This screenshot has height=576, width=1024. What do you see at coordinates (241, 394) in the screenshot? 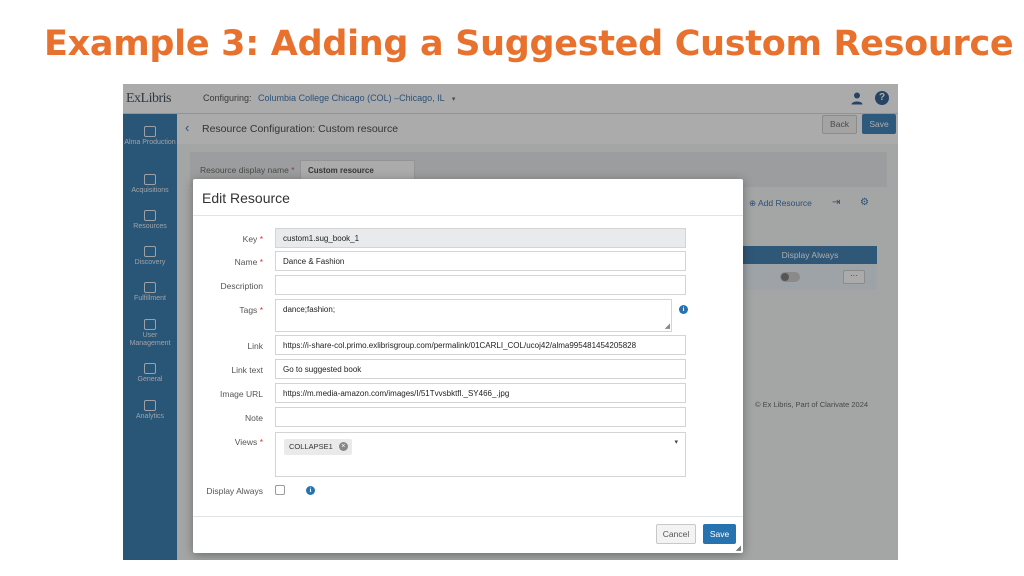
I see `image-url-label: Image URL` at bounding box center [241, 394].